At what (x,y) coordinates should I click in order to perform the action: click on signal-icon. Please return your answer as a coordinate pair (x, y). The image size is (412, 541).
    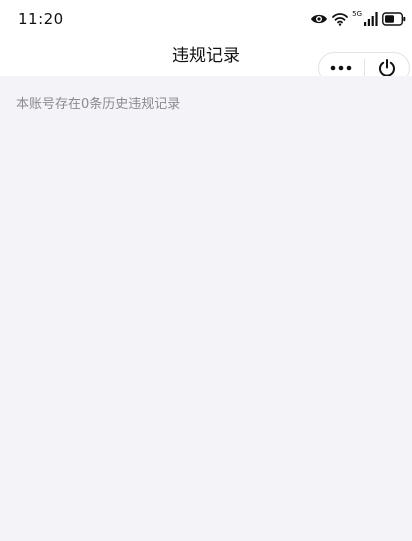
    Looking at the image, I should click on (371, 19).